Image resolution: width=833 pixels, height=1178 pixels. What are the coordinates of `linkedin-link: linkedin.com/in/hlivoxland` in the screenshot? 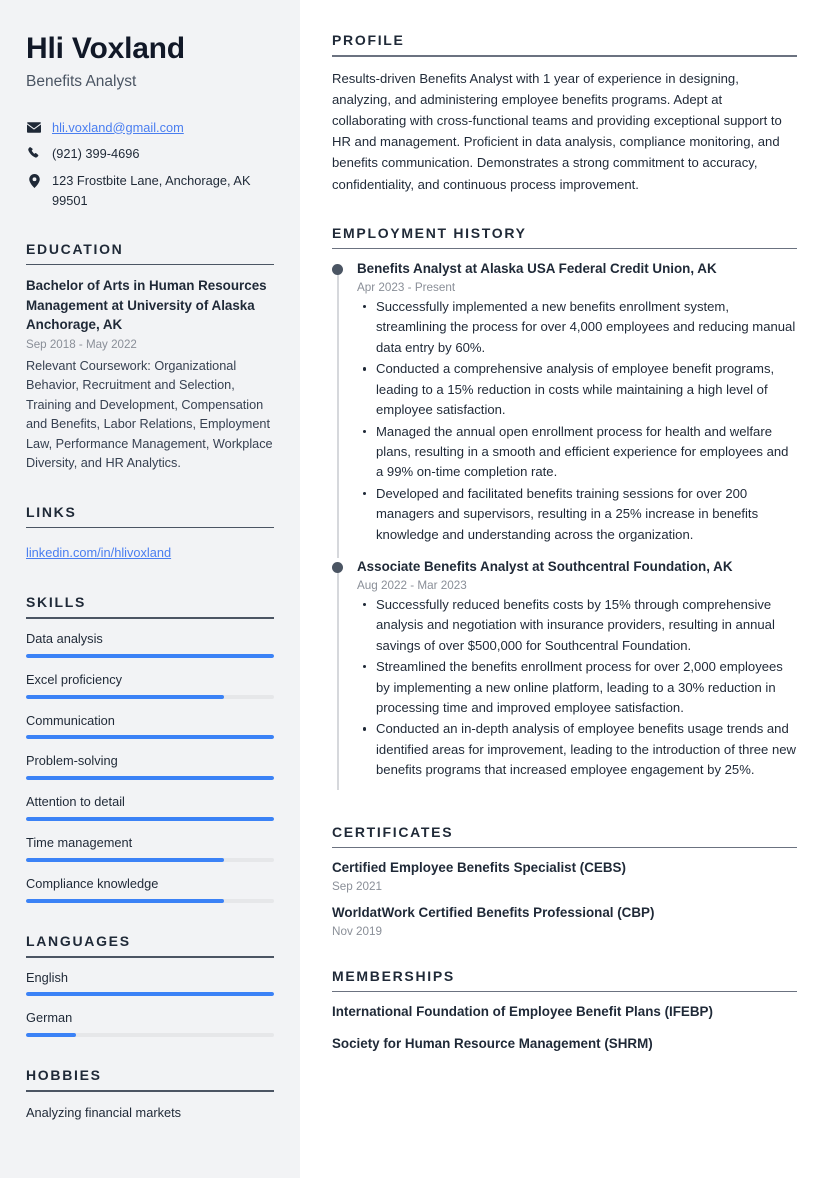 It's located at (98, 552).